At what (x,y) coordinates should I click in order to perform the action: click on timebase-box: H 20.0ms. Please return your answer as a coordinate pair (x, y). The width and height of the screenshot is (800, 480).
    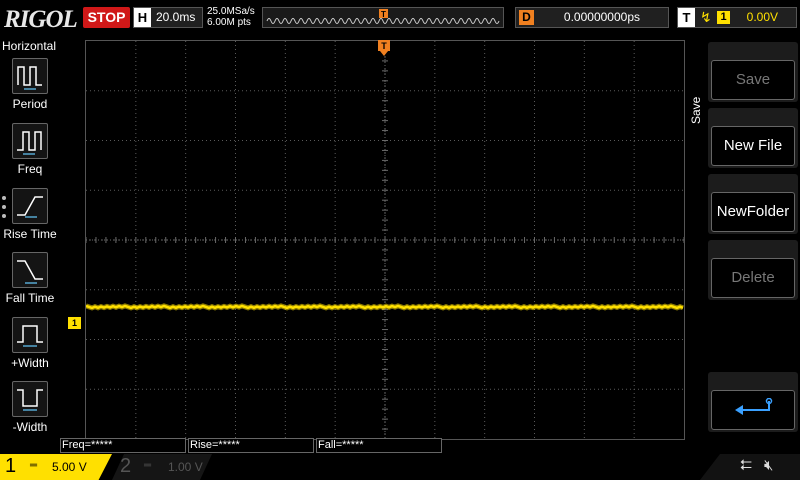
    Looking at the image, I should click on (168, 17).